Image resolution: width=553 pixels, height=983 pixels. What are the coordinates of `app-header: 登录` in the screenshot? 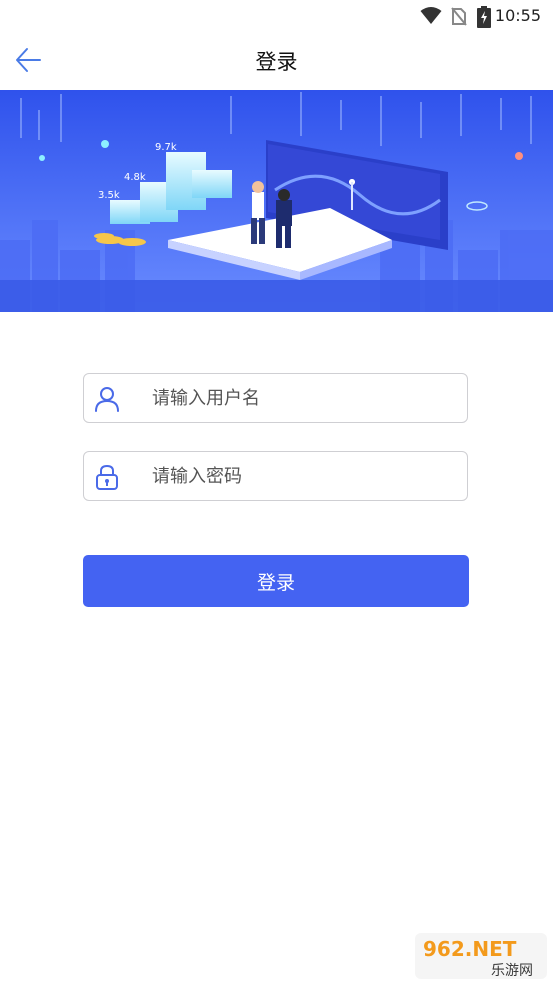 It's located at (276, 61).